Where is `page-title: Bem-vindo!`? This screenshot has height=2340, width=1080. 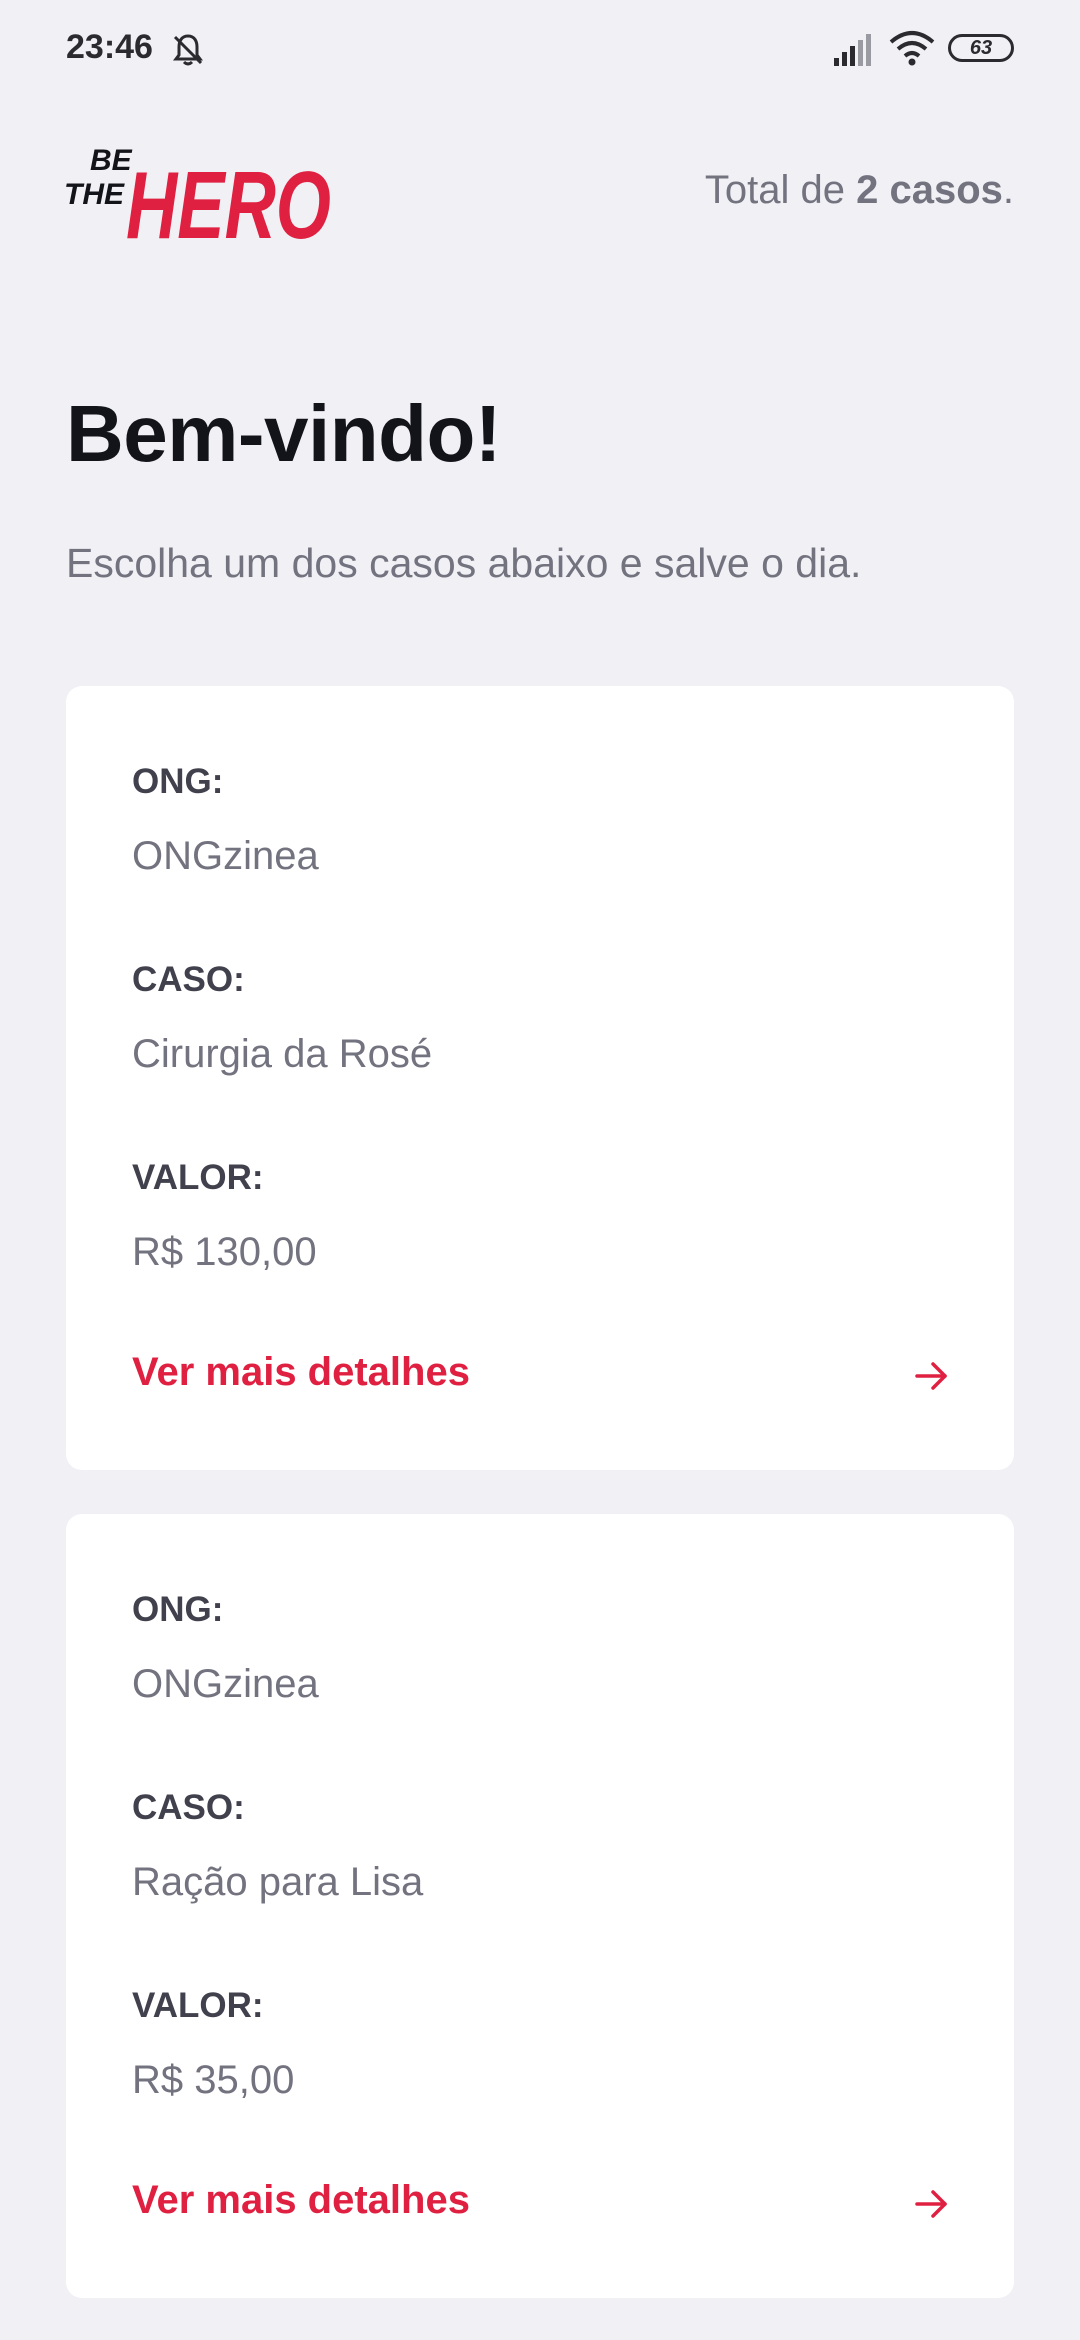 page-title: Bem-vindo! is located at coordinates (284, 433).